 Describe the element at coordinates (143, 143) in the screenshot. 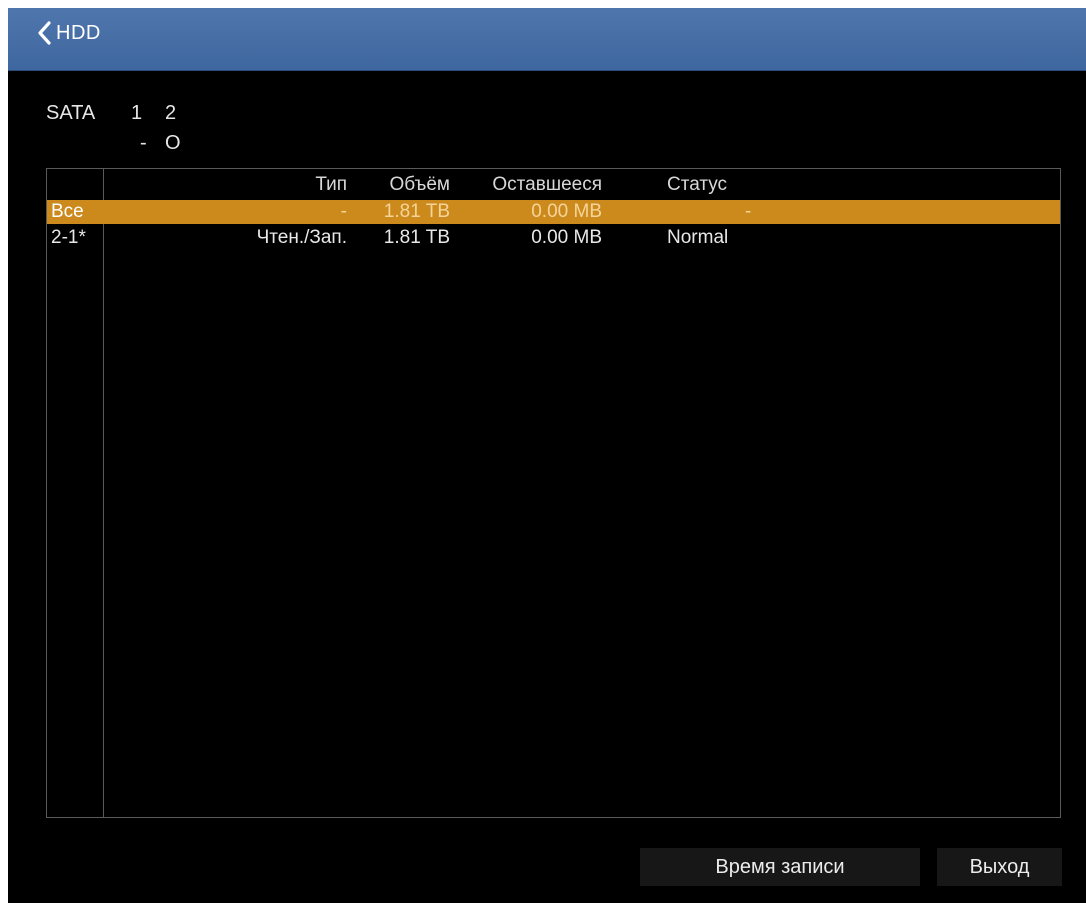

I see `sata-port-state: -` at that location.